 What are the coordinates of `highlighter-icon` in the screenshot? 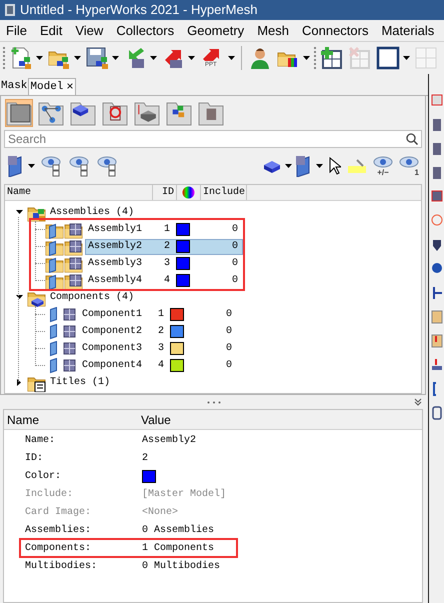 It's located at (357, 166).